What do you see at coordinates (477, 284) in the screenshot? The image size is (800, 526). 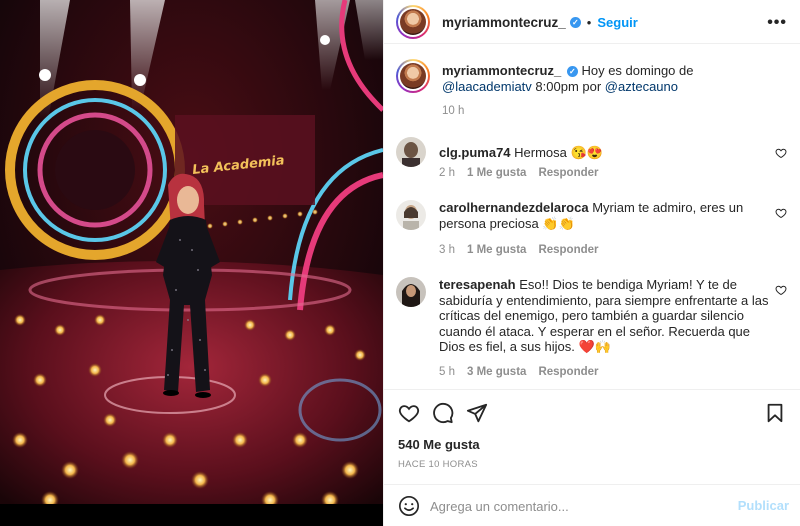 I see `commenter-username: teresapenah` at bounding box center [477, 284].